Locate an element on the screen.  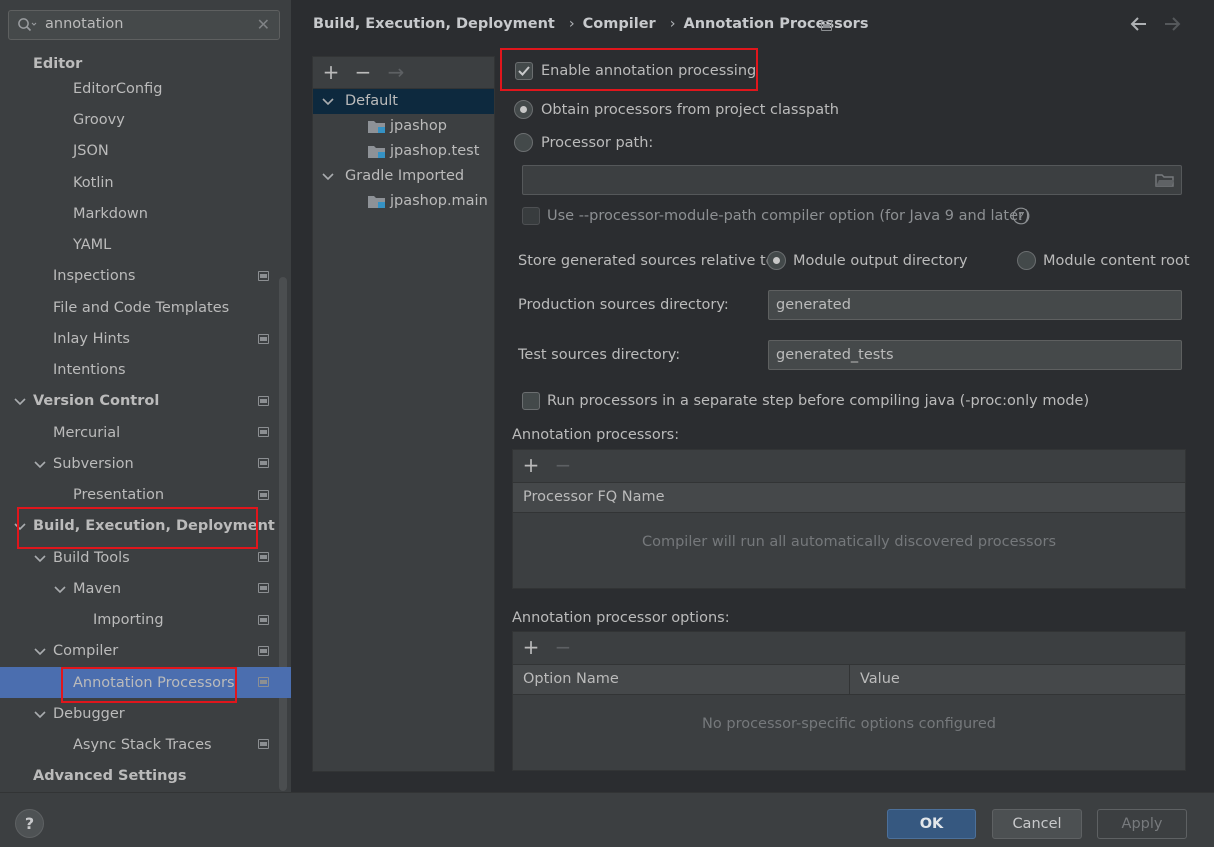
dialog-footer: ? OK Cancel Apply is located at coordinates (607, 819).